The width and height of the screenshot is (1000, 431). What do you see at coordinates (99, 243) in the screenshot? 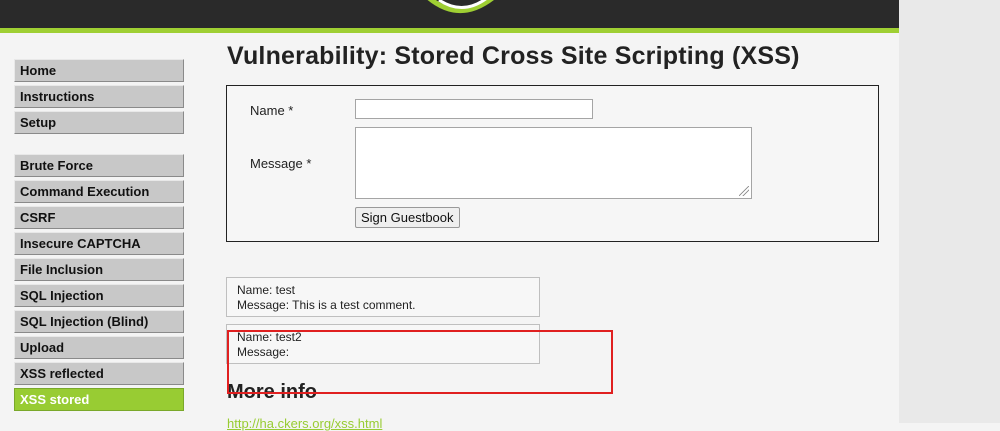
I see `sidebar-item-insecure-captcha: Insecure CAPTCHA` at bounding box center [99, 243].